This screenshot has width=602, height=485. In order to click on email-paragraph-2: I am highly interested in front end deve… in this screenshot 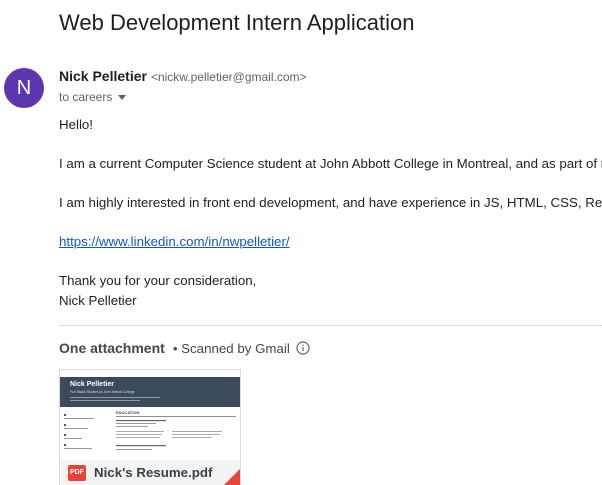, I will do `click(330, 202)`.